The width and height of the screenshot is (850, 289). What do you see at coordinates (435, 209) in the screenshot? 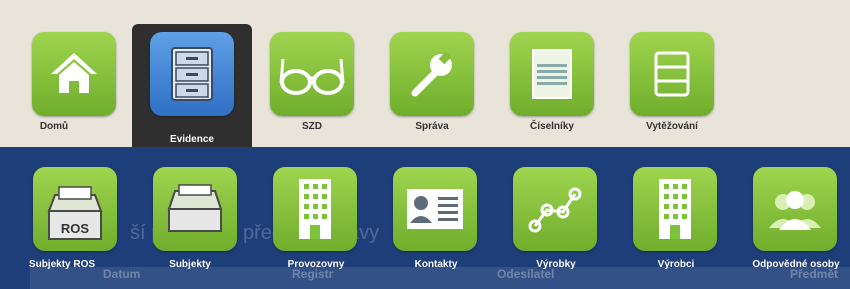
I see `contact-card-icon` at bounding box center [435, 209].